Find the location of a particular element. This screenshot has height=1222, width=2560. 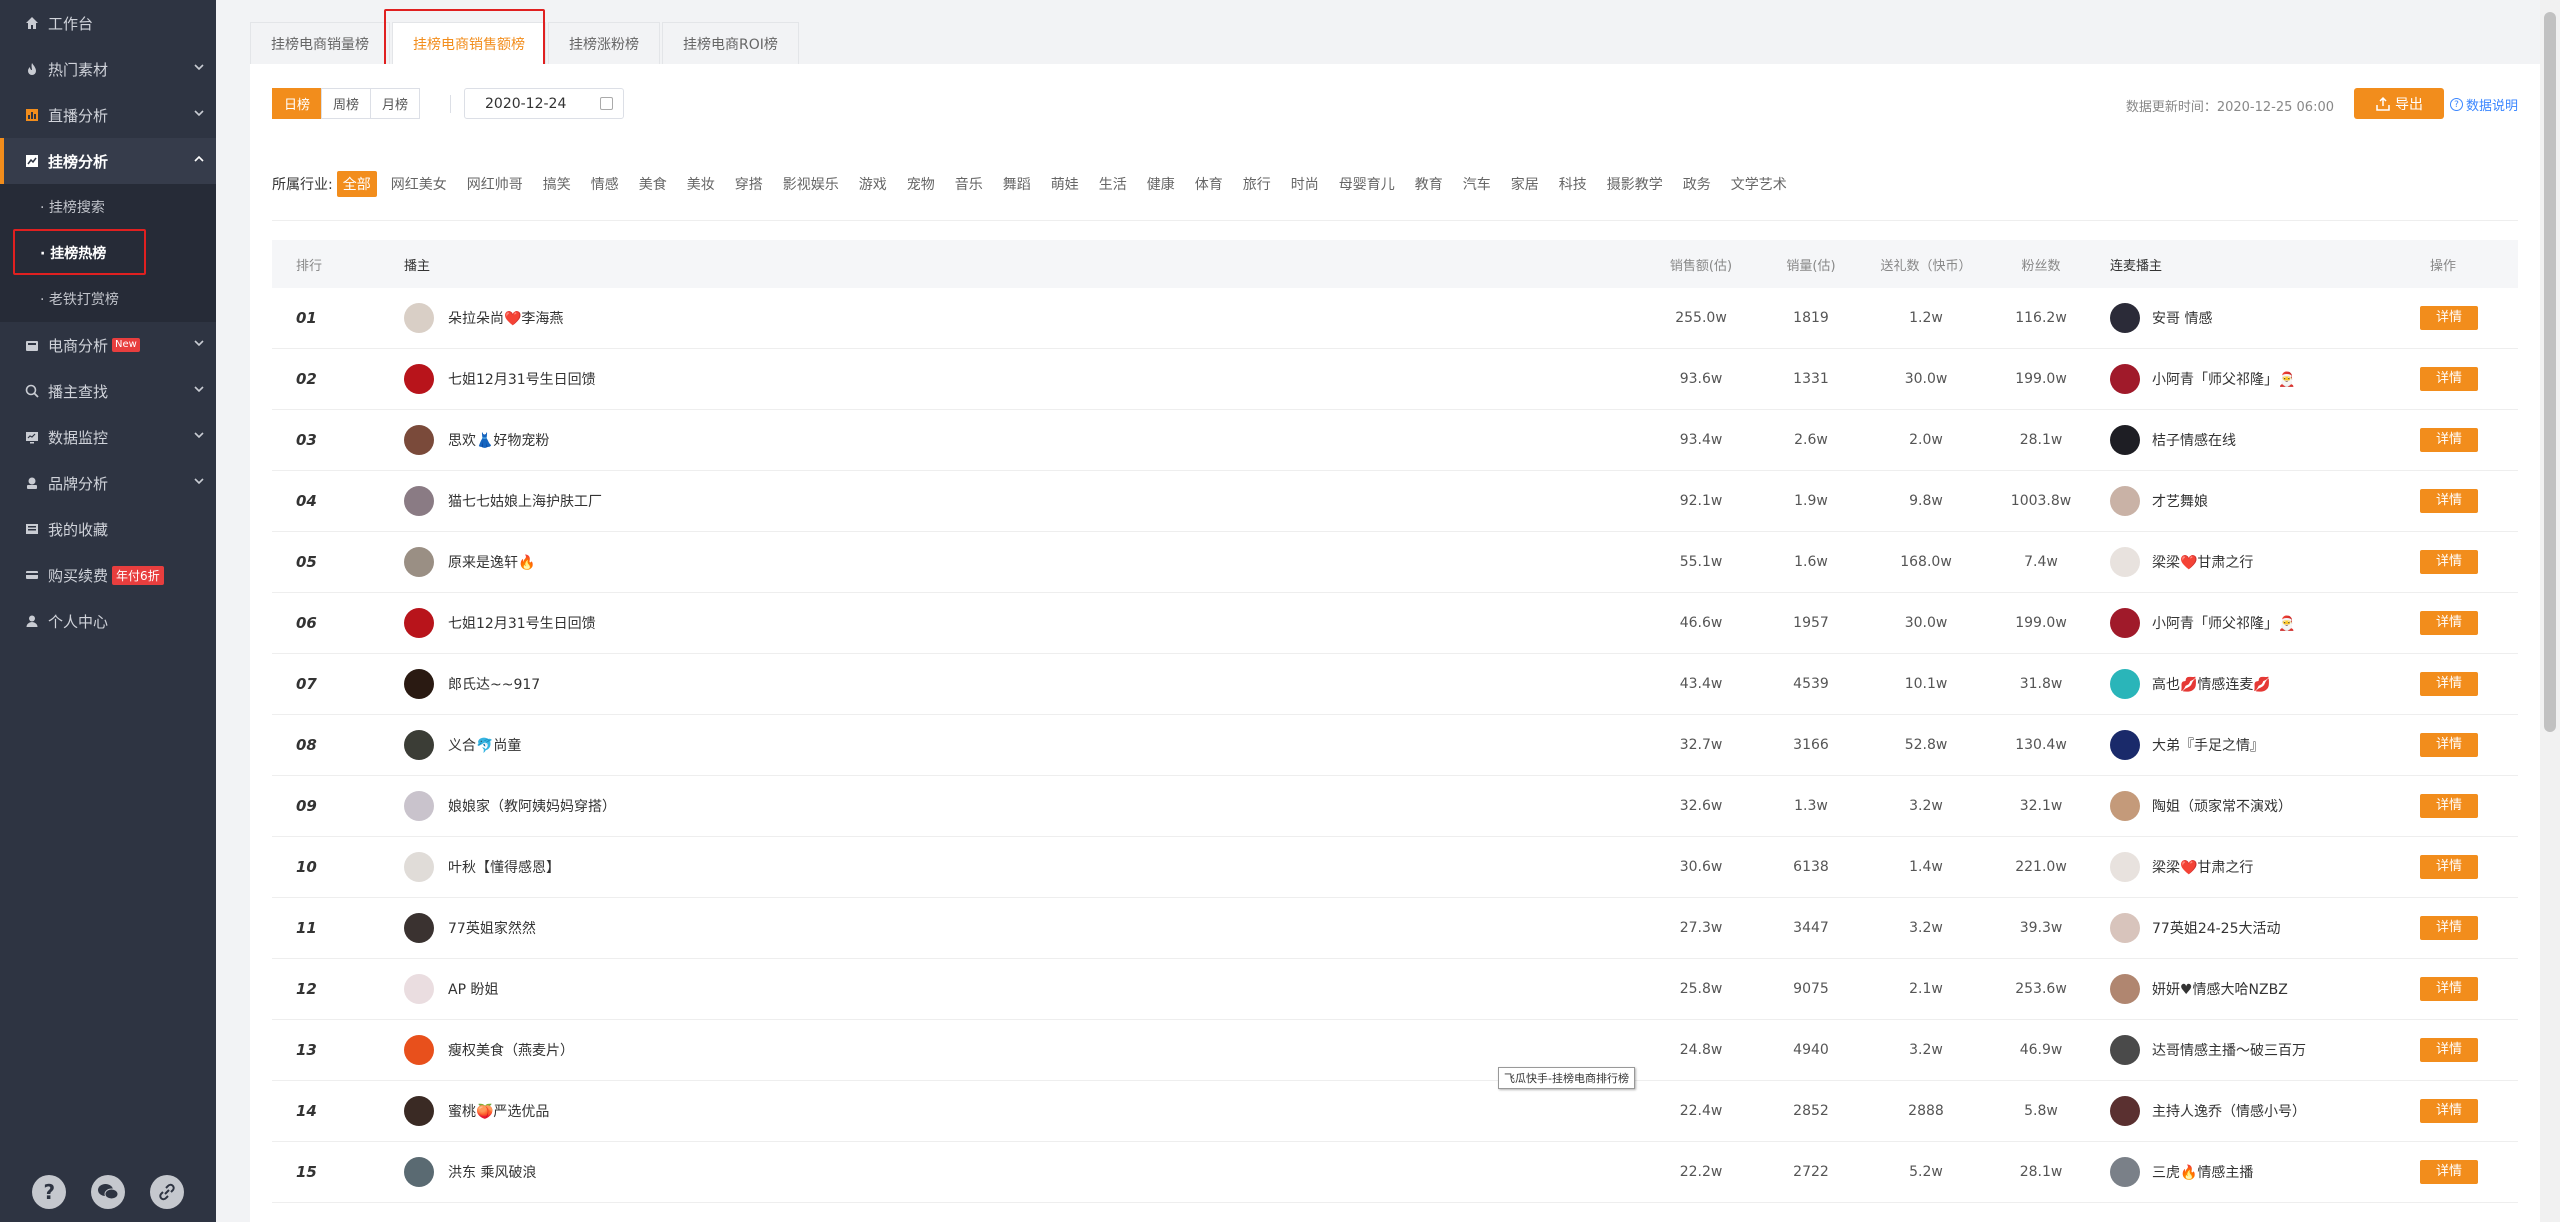

help-icon: ? is located at coordinates (49, 1192).